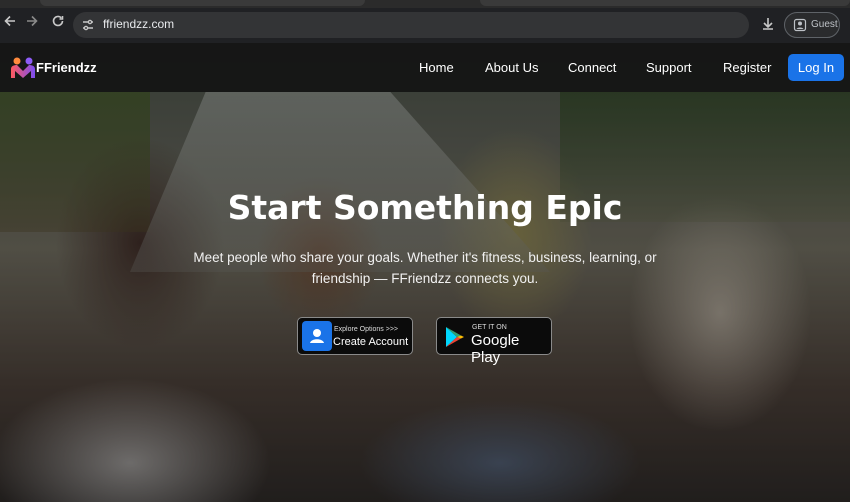  I want to click on user-icon, so click(317, 336).